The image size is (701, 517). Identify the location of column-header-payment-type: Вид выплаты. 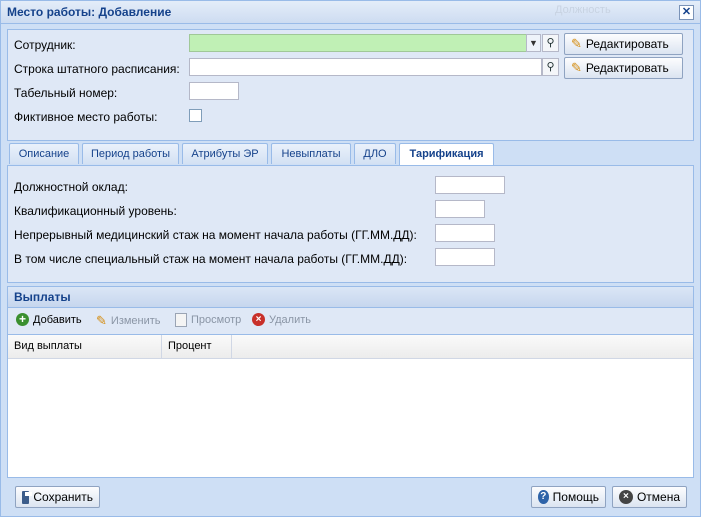
(85, 347).